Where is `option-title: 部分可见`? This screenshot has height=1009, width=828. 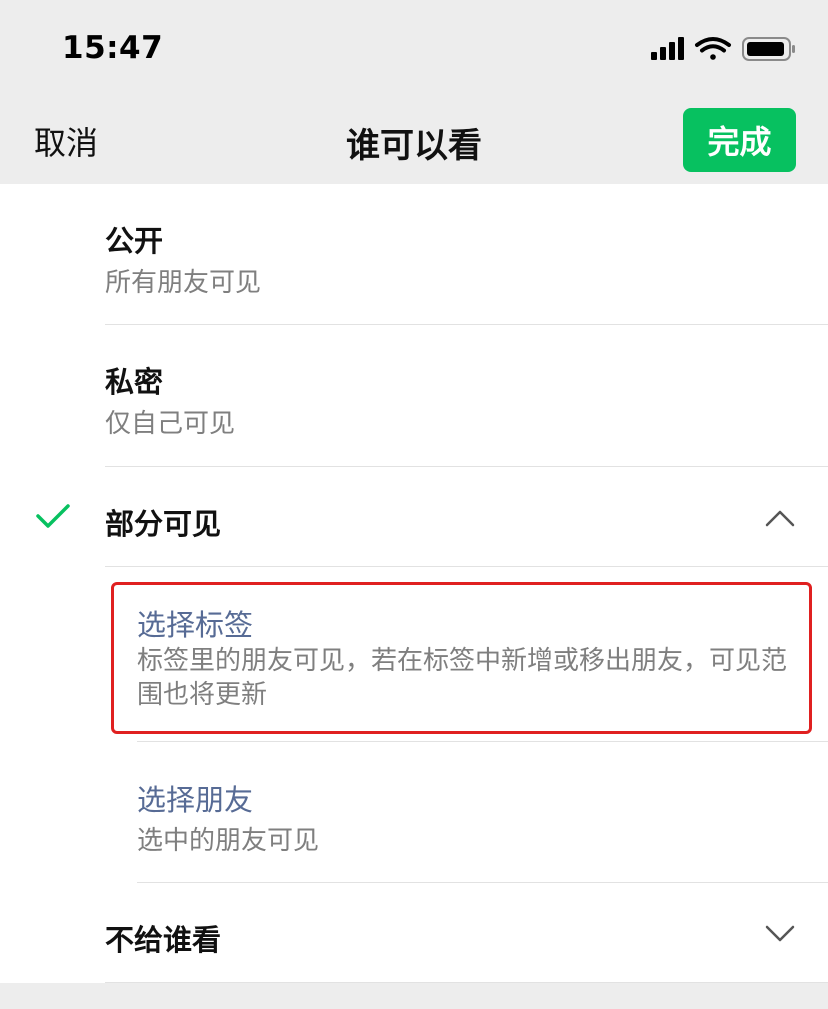 option-title: 部分可见 is located at coordinates (163, 524).